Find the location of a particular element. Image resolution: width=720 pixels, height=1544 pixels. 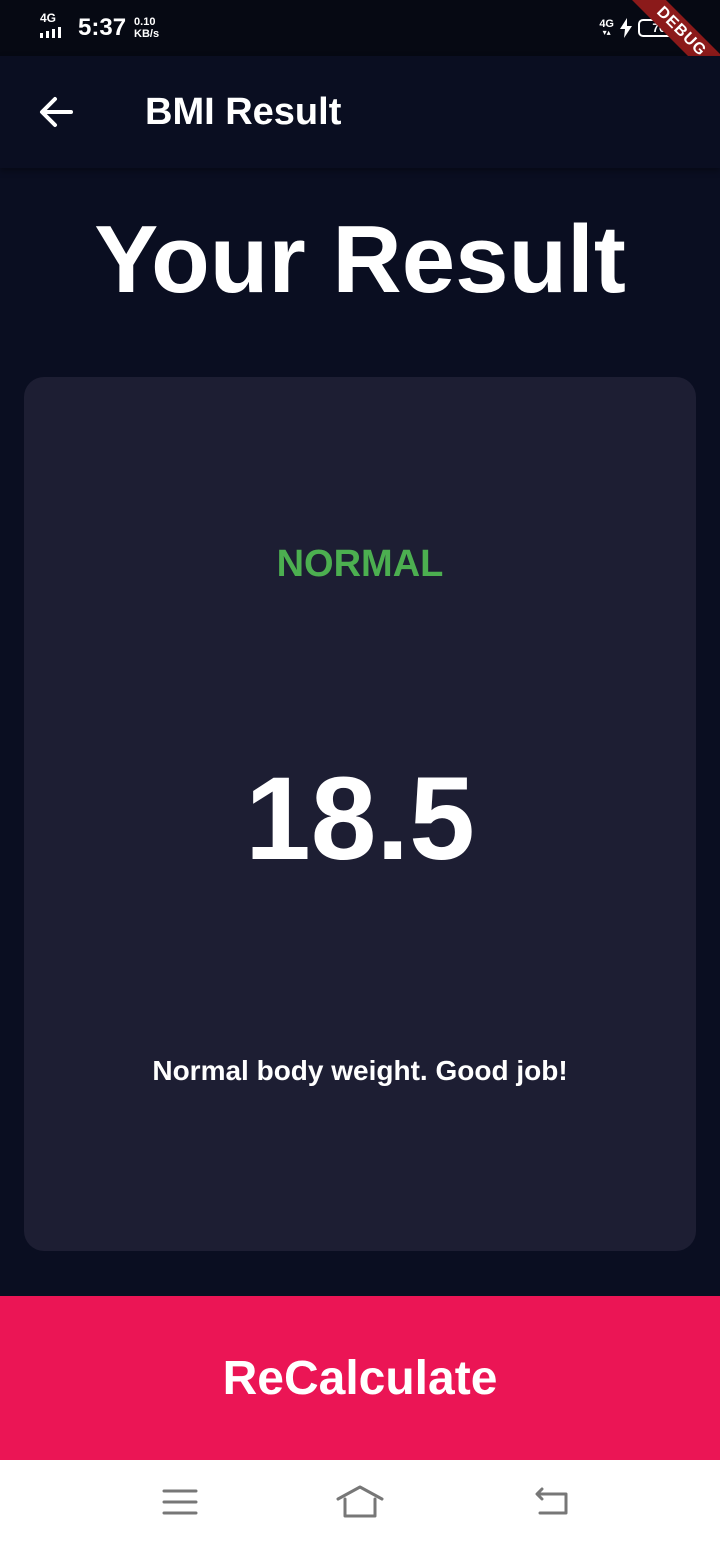

nav-menu-button is located at coordinates (180, 1502).